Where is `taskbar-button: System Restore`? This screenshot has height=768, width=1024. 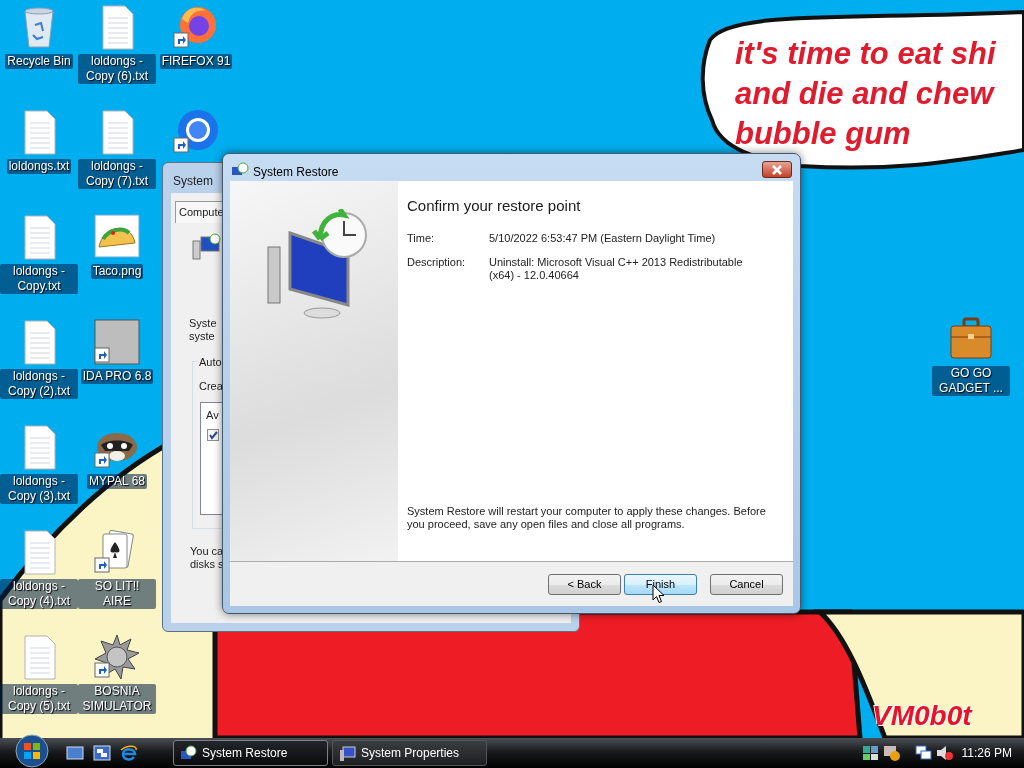 taskbar-button: System Restore is located at coordinates (250, 753).